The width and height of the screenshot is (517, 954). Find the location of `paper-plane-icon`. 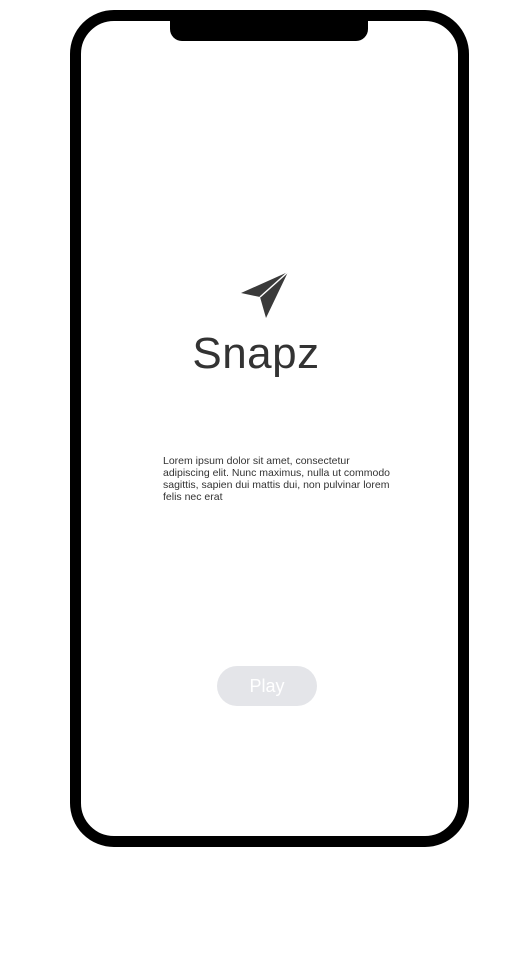

paper-plane-icon is located at coordinates (265, 294).